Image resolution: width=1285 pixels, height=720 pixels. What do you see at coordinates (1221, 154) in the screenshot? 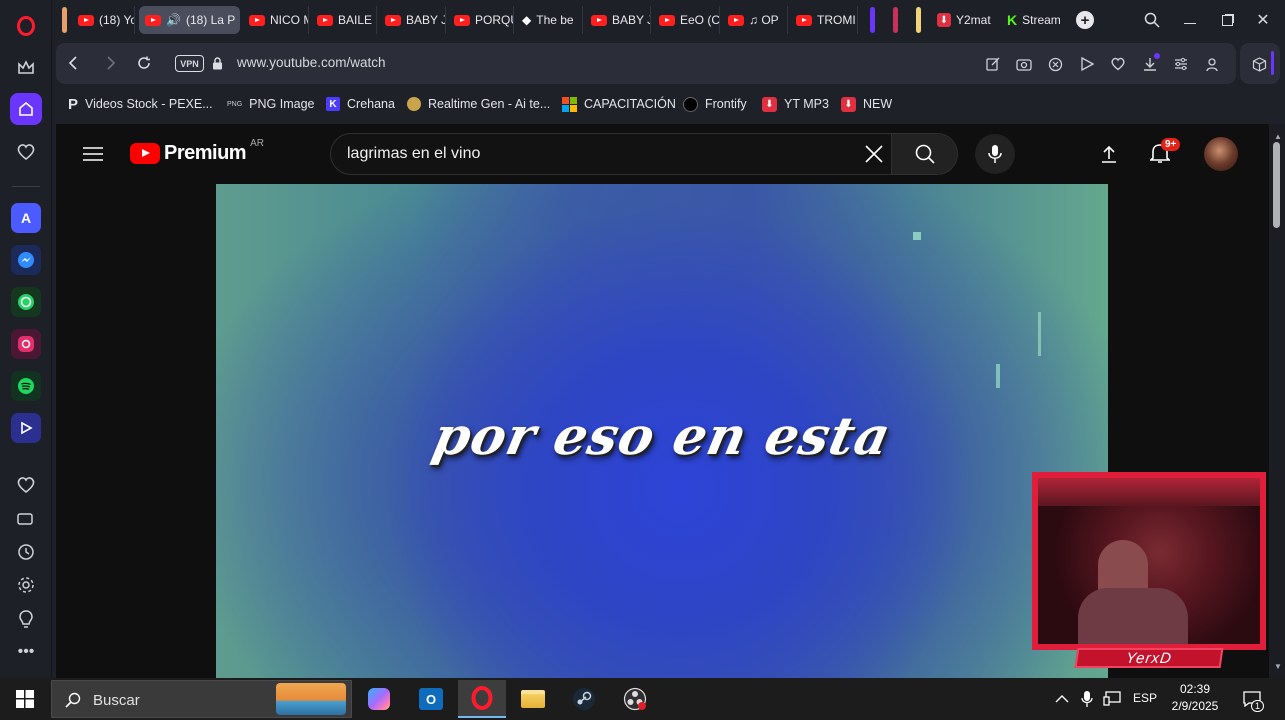
I see `avatar` at bounding box center [1221, 154].